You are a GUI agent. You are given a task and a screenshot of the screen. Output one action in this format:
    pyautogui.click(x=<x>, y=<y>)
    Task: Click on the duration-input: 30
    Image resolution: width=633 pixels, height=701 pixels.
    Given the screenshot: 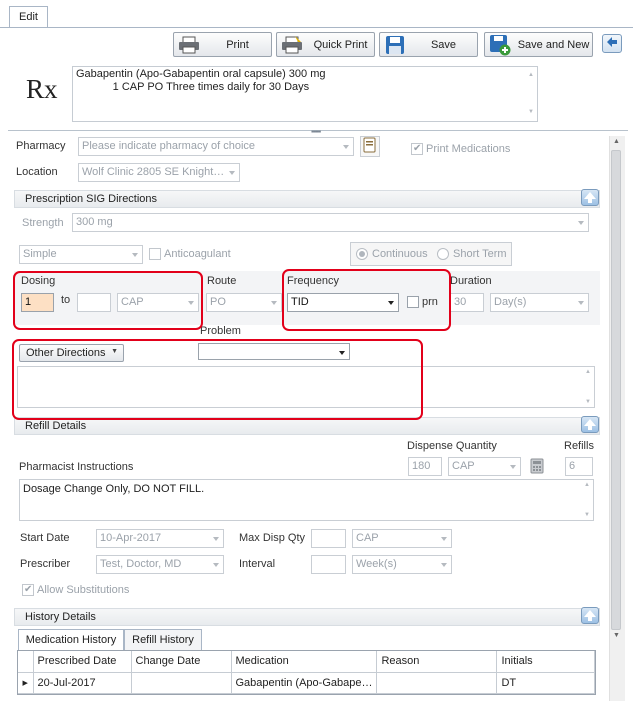 What is the action you would take?
    pyautogui.click(x=467, y=302)
    